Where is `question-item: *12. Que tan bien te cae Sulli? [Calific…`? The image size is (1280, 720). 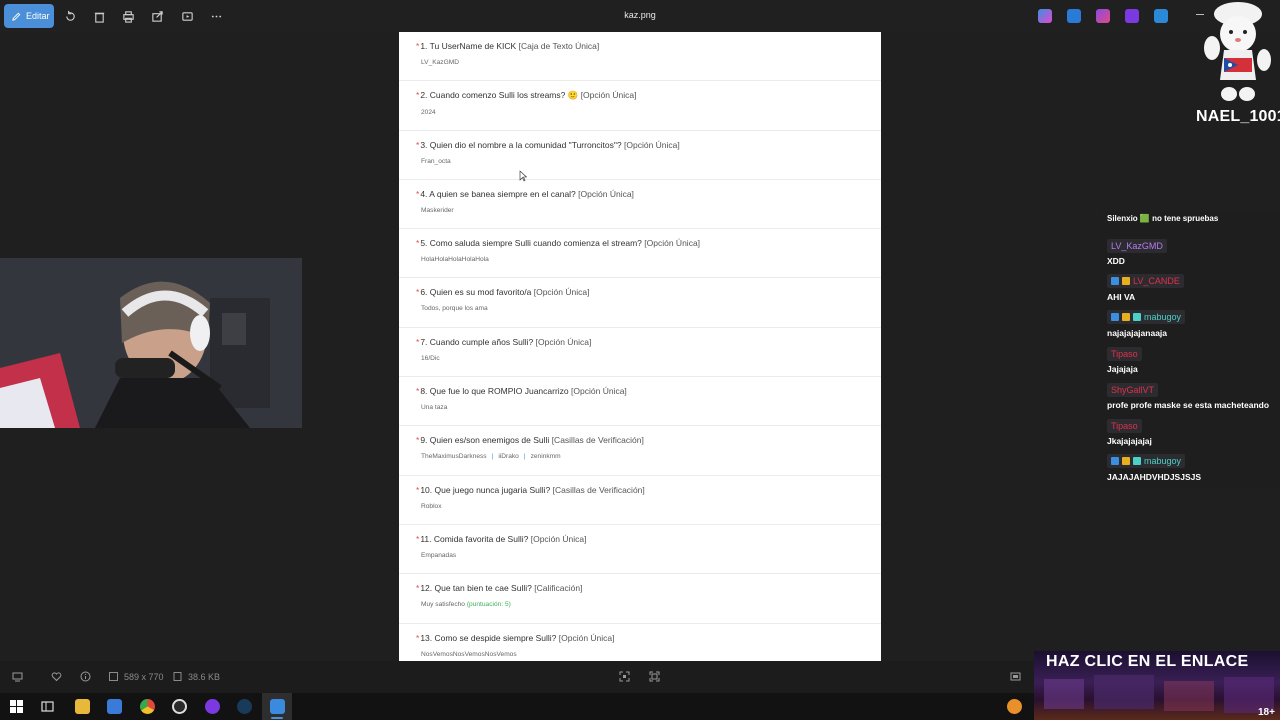
question-item: *12. Que tan bien te cae Sulli? [Calific… is located at coordinates (640, 599).